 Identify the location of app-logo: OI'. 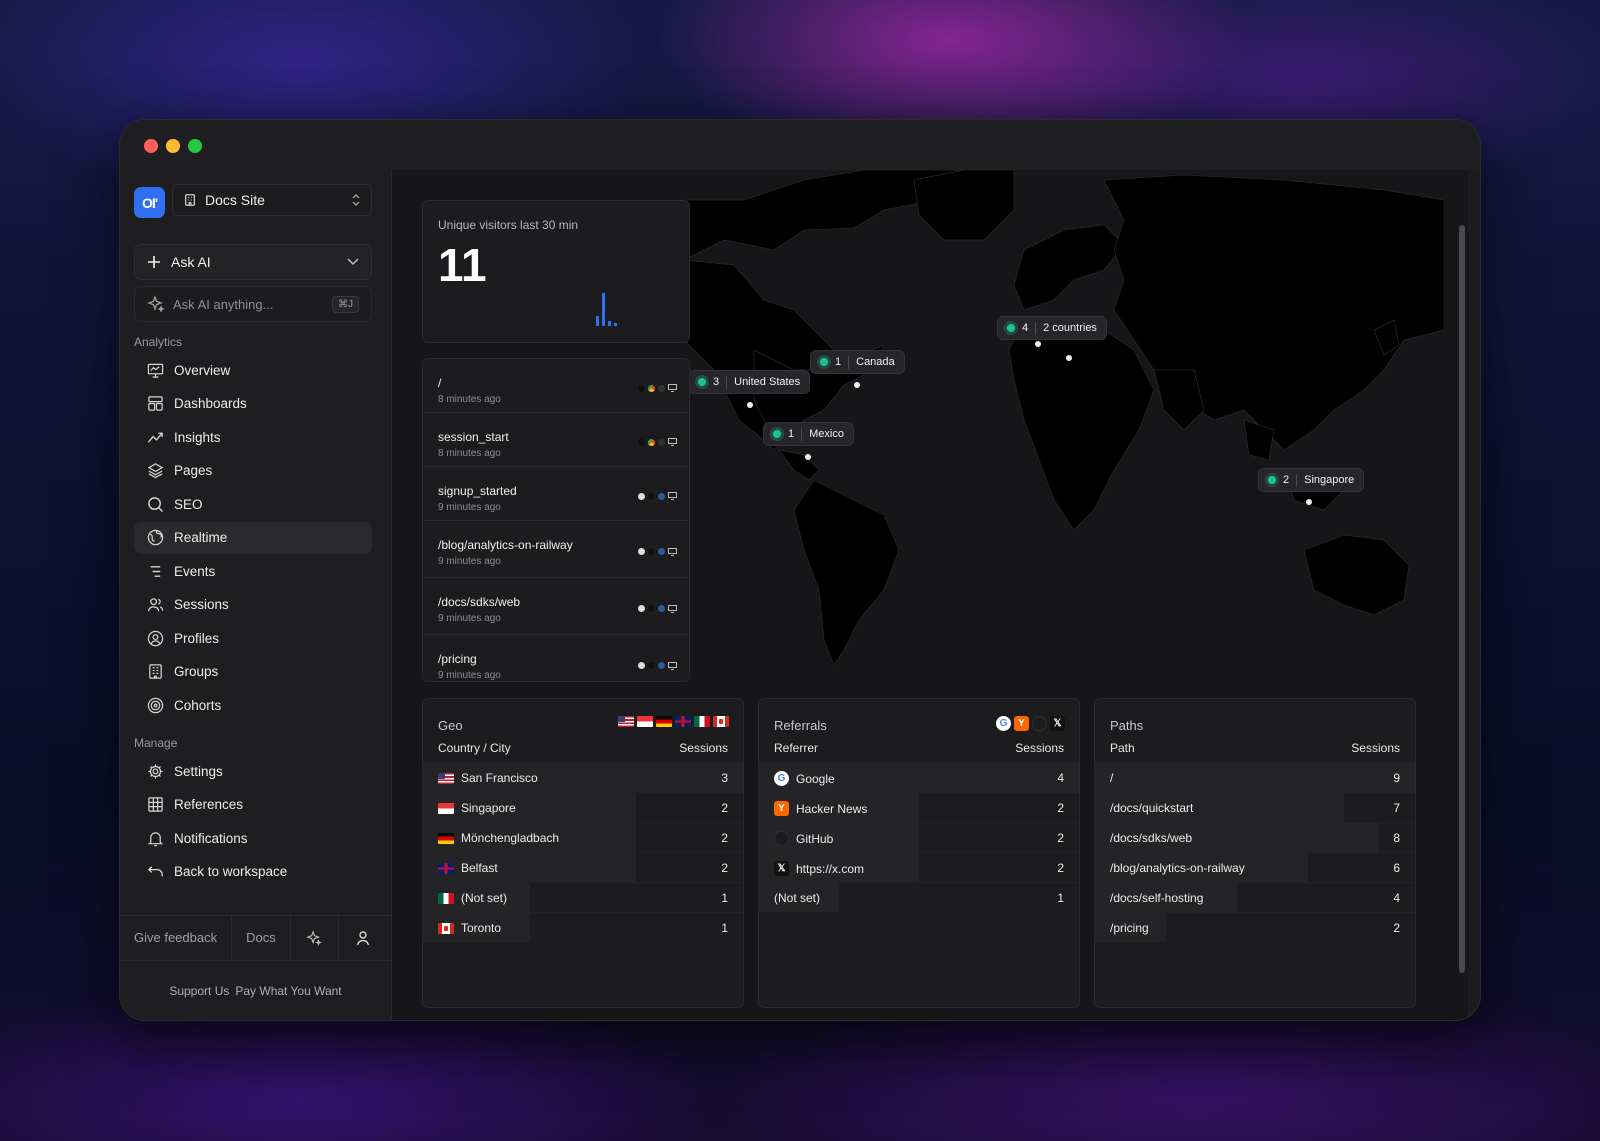
(149, 202).